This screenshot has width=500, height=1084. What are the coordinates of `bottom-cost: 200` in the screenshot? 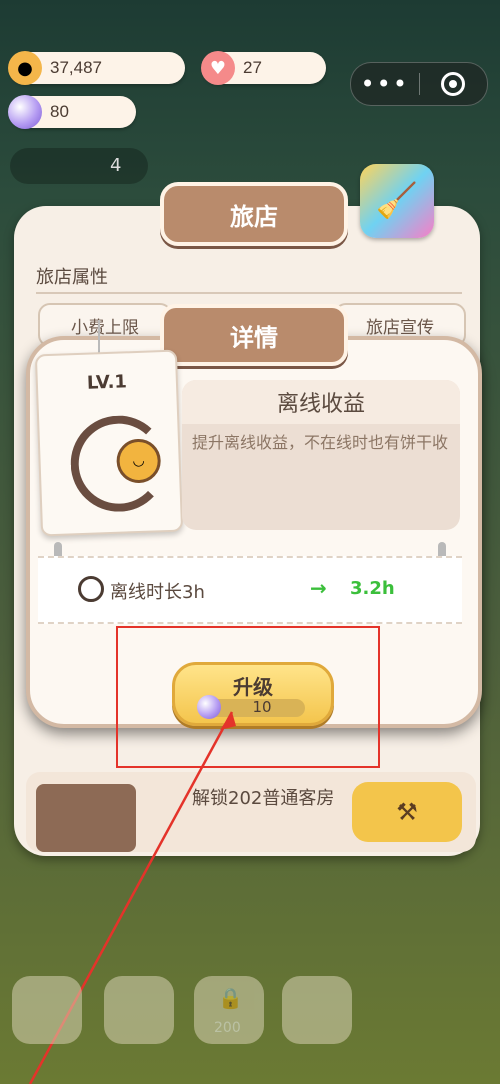 It's located at (227, 1028).